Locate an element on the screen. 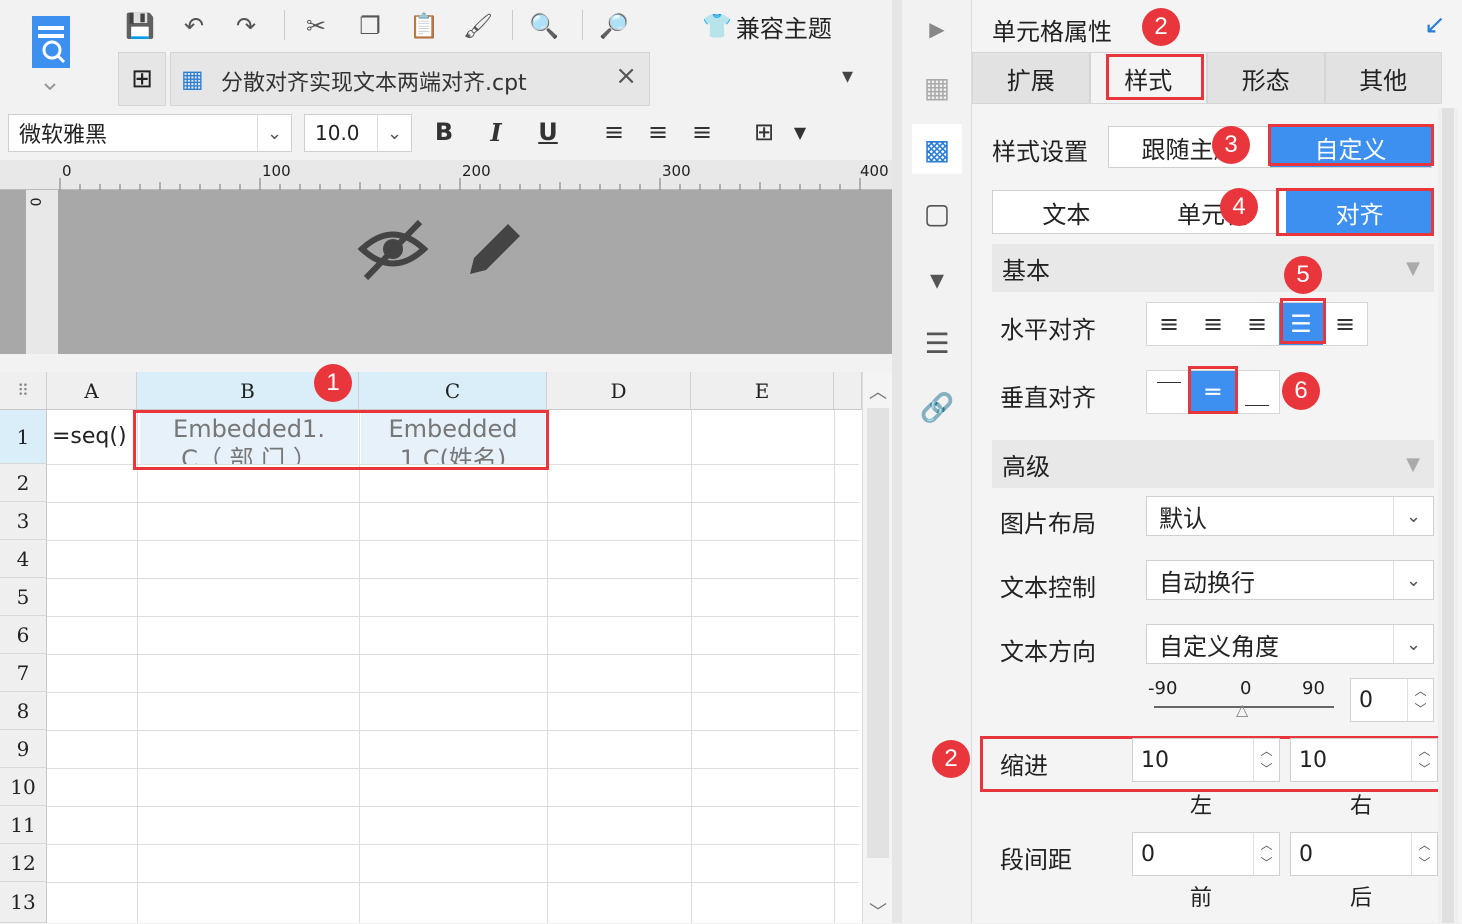  cell-attributes-icon: ▩ is located at coordinates (937, 149).